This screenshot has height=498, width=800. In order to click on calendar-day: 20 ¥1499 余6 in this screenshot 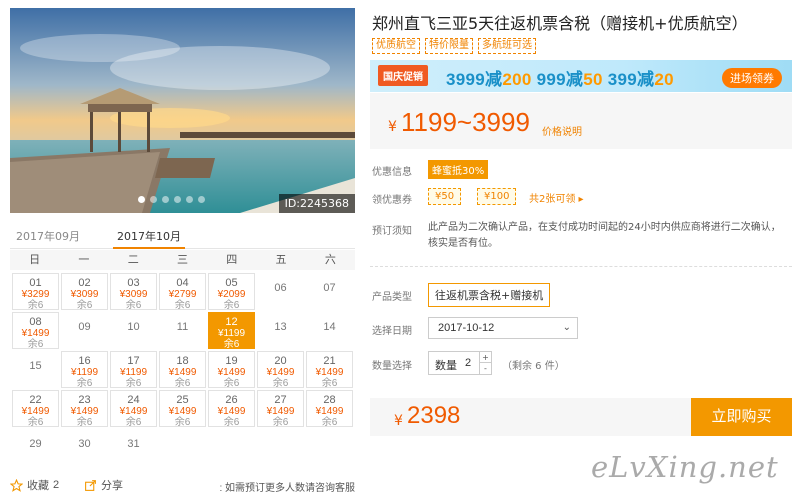, I will do `click(280, 370)`.